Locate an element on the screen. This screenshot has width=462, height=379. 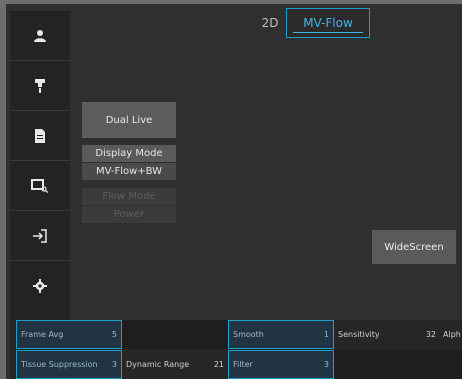
param-value: 21 is located at coordinates (218, 364).